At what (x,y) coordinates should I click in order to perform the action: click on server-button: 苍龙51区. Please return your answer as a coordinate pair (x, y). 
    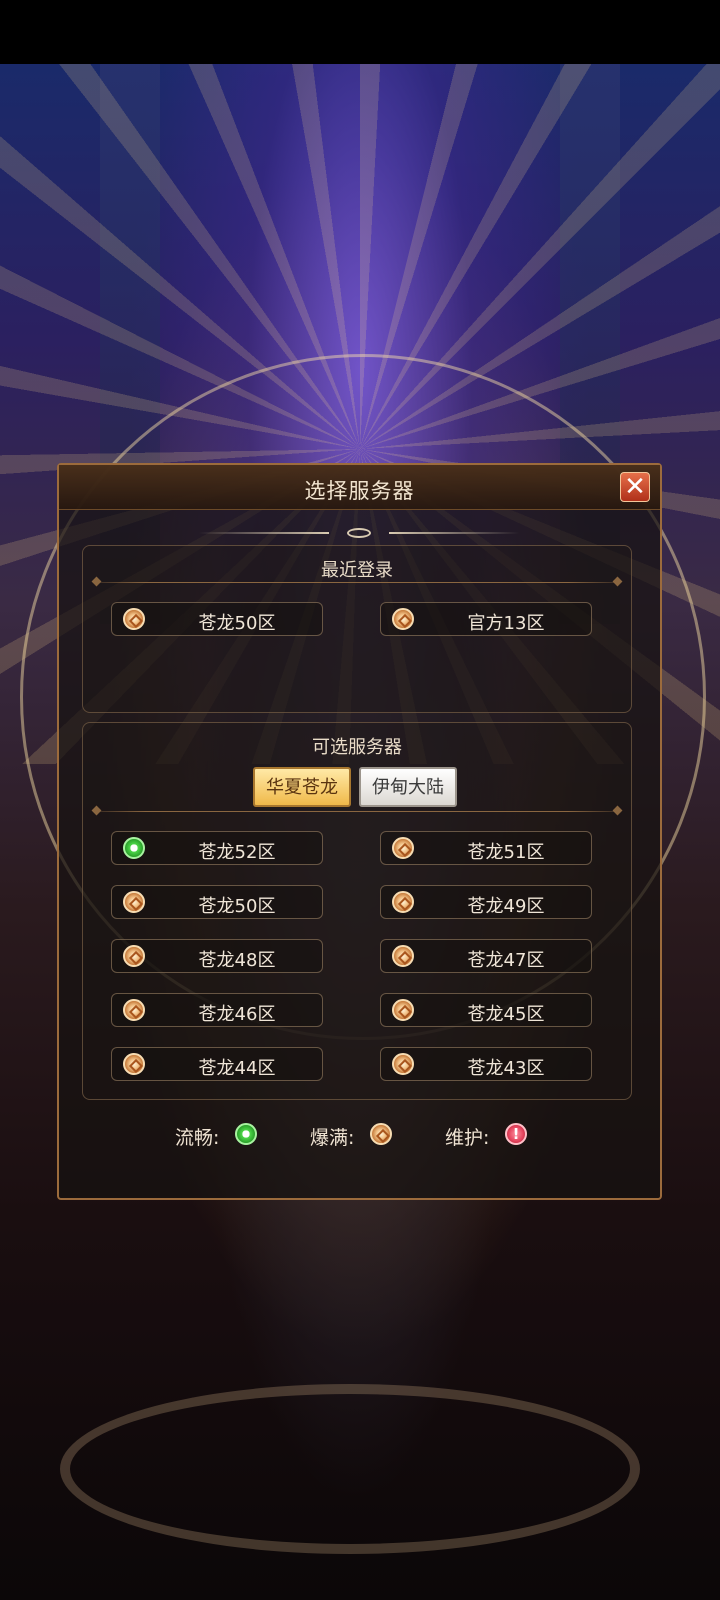
    Looking at the image, I should click on (486, 848).